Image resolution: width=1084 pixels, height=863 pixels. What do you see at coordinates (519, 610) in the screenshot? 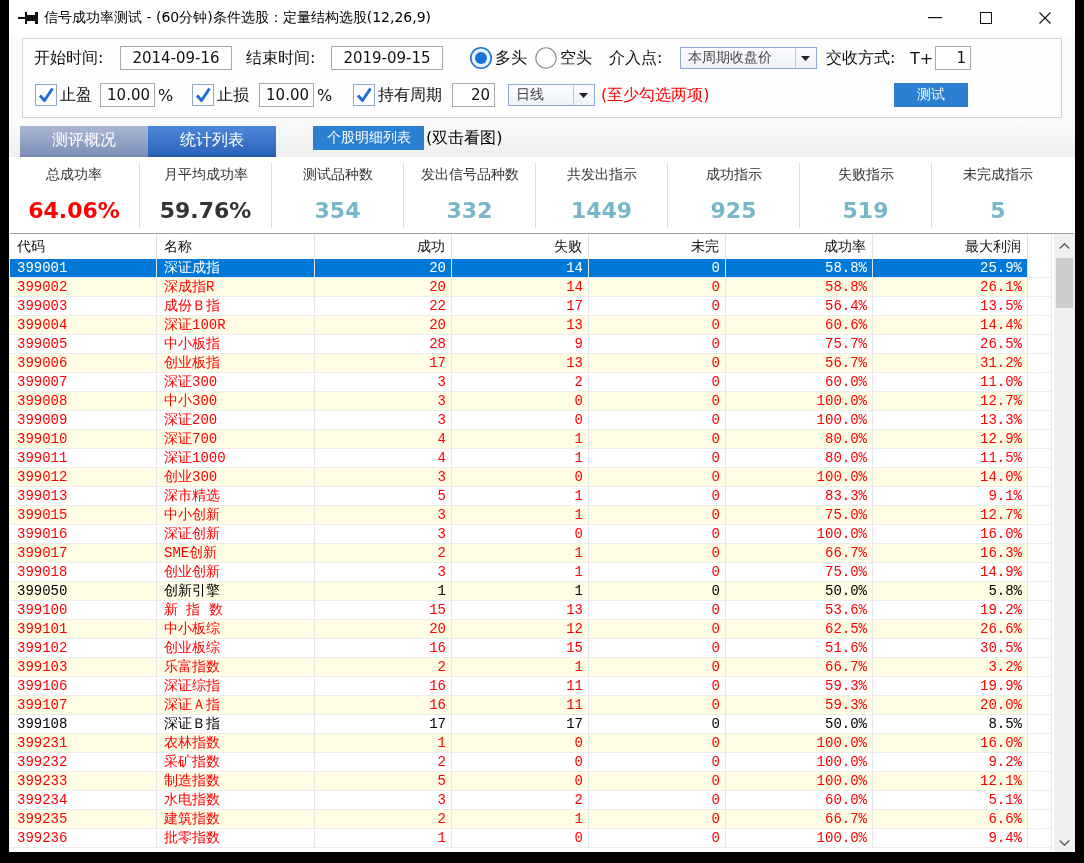
I see `table-row: 399100 新 指 数 15 13 0 53.6% 19.2%` at bounding box center [519, 610].